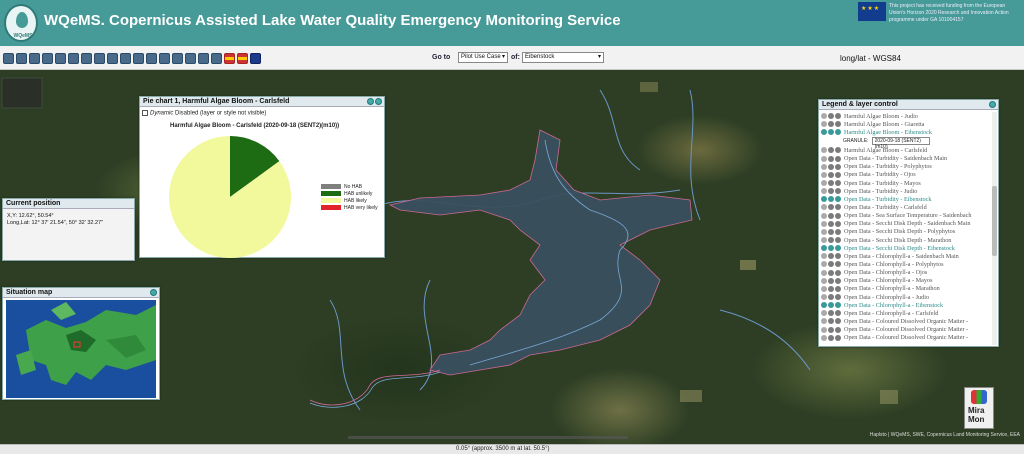 Image resolution: width=1024 pixels, height=454 pixels. Describe the element at coordinates (906, 175) in the screenshot. I see `layer-item: Open Data - Turbidity - Ojos` at that location.